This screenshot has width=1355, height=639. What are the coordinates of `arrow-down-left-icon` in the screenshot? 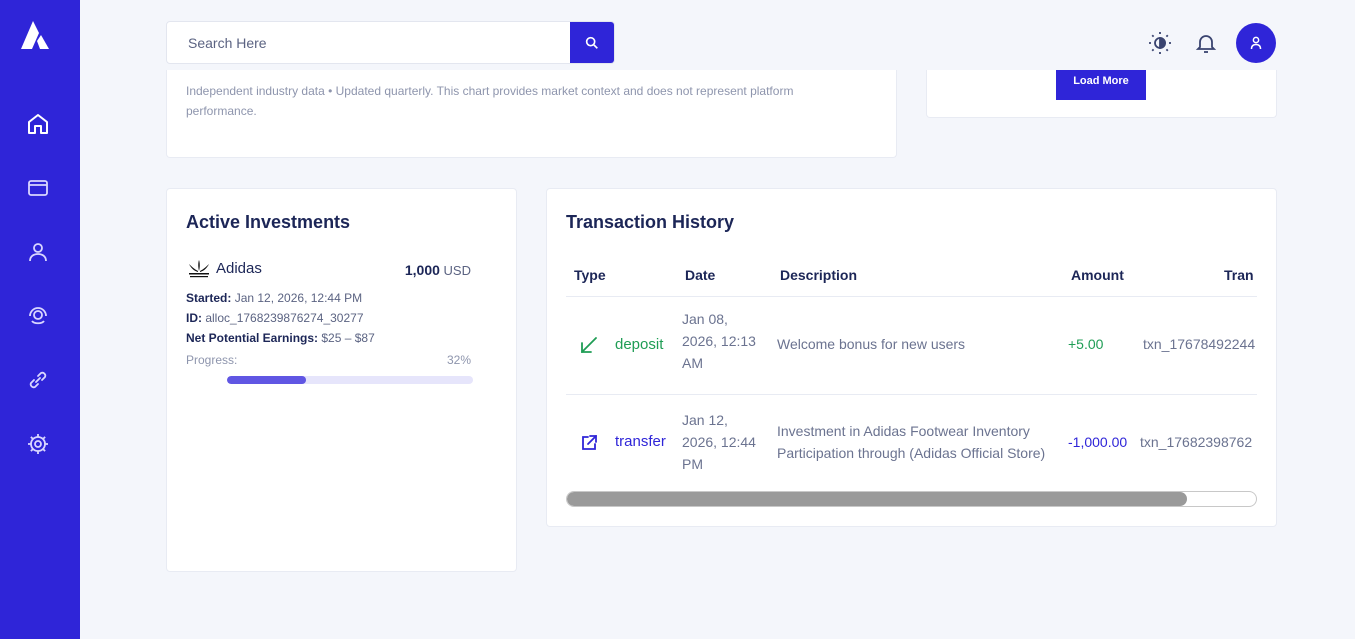 It's located at (589, 345).